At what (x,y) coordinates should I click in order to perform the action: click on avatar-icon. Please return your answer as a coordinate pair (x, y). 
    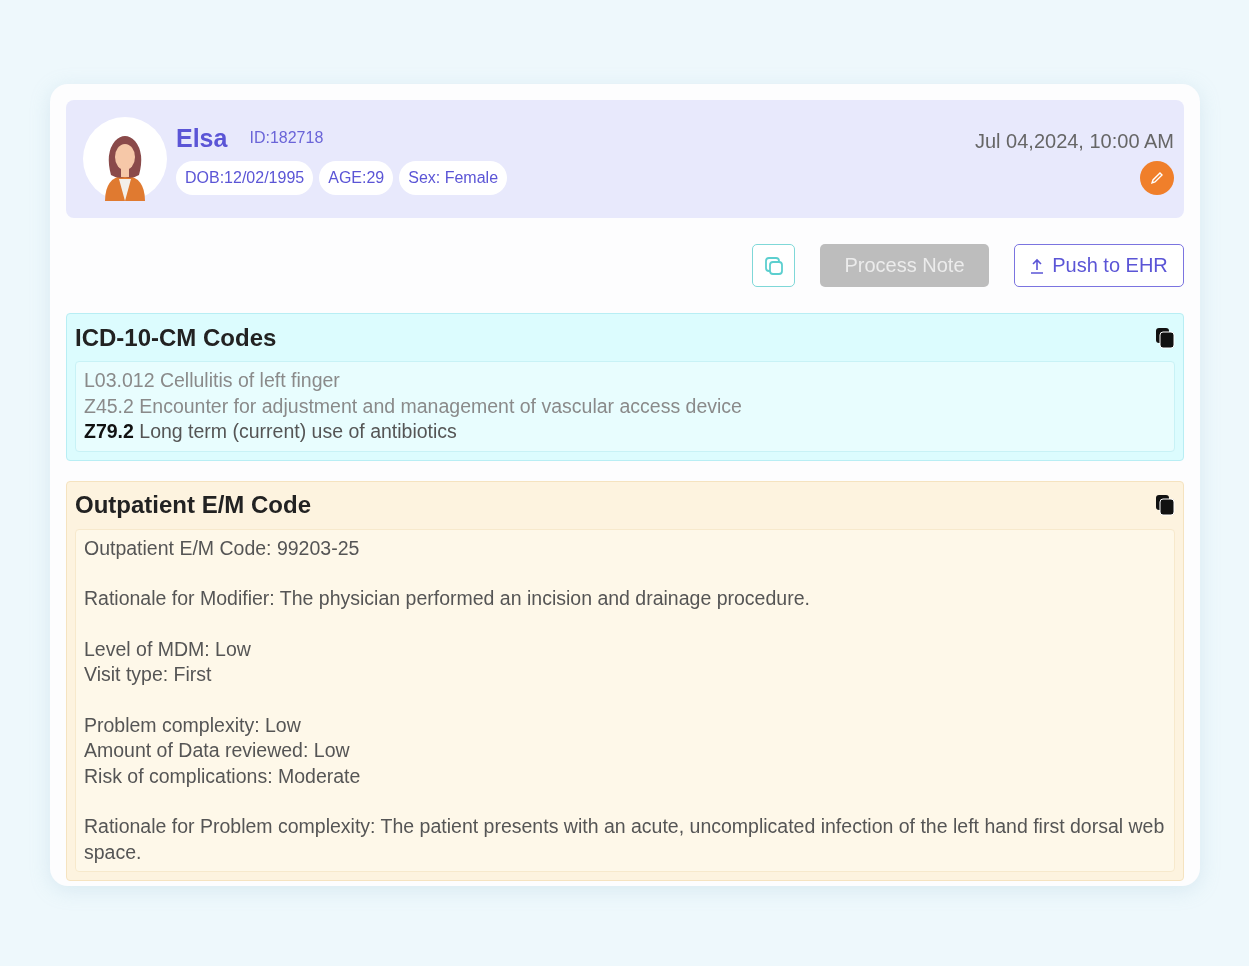
    Looking at the image, I should click on (125, 159).